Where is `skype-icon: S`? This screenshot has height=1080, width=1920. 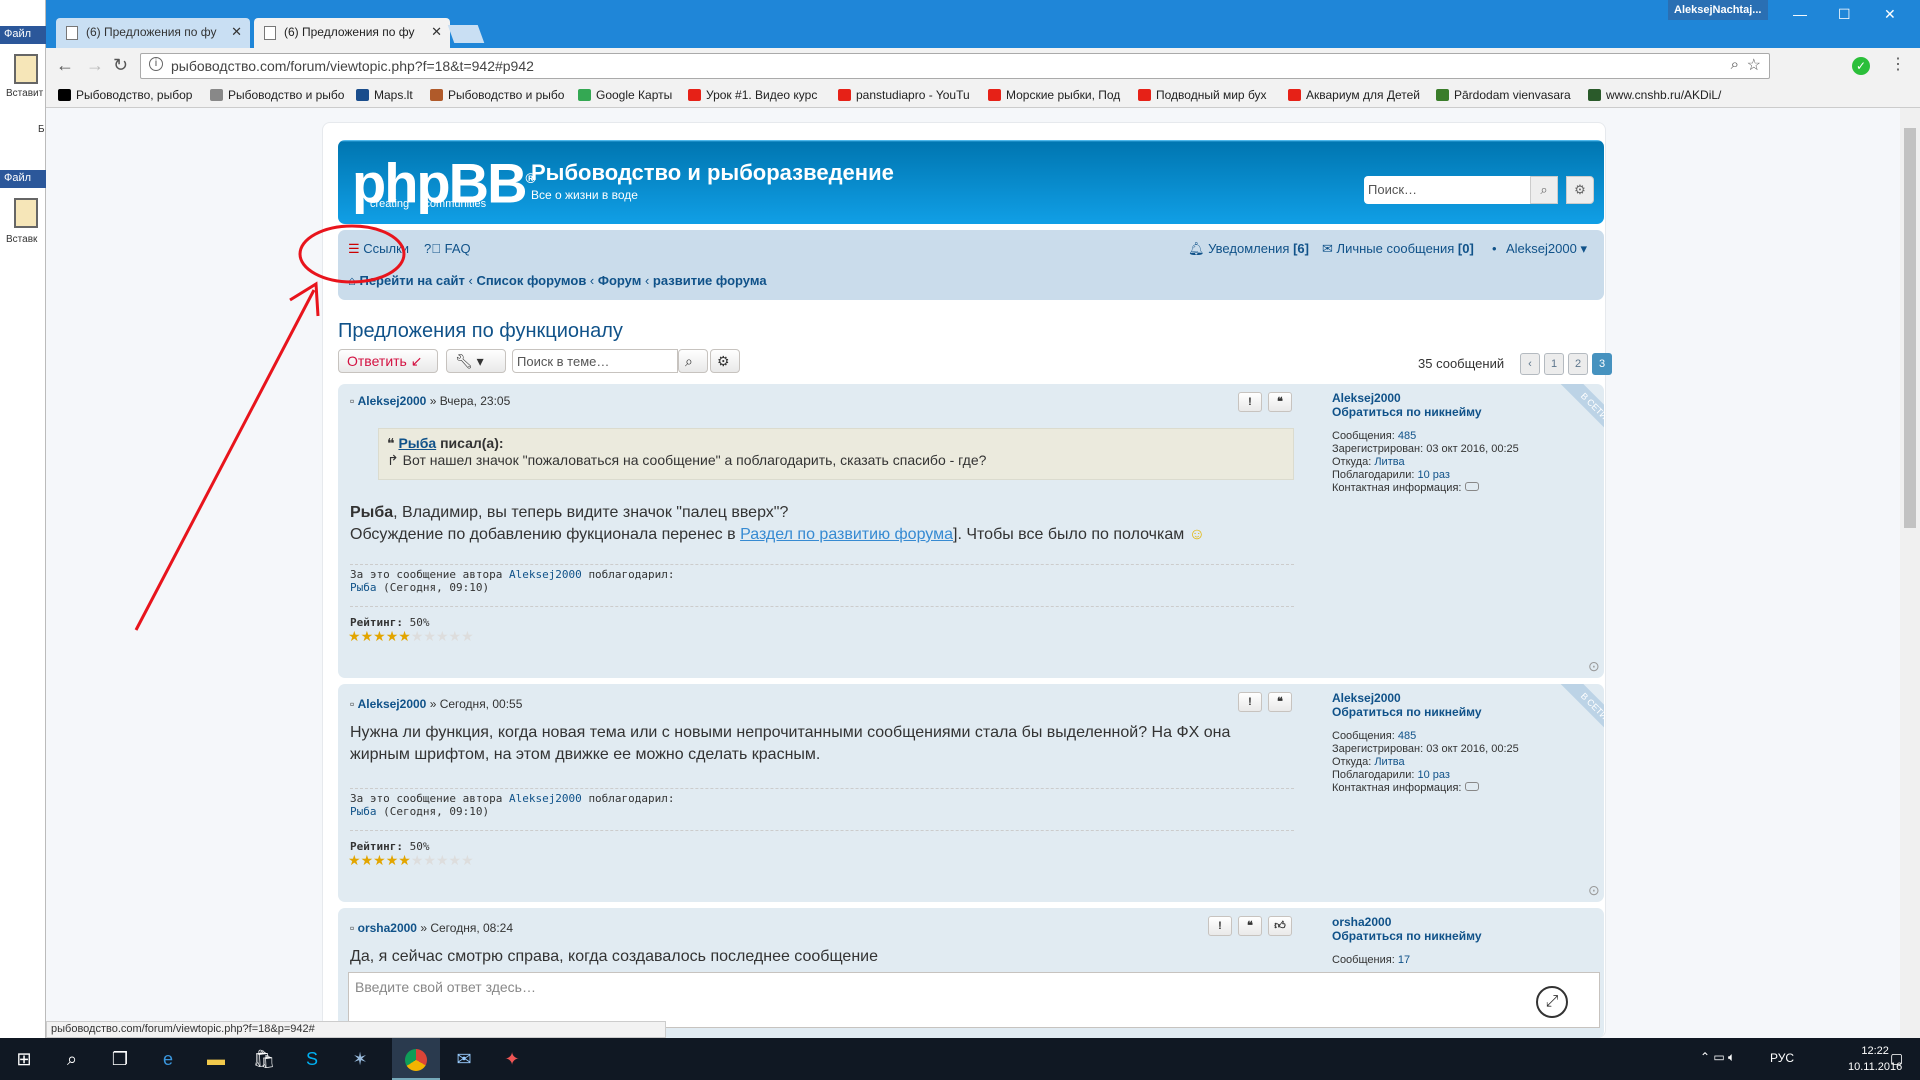
skype-icon: S is located at coordinates (312, 1059).